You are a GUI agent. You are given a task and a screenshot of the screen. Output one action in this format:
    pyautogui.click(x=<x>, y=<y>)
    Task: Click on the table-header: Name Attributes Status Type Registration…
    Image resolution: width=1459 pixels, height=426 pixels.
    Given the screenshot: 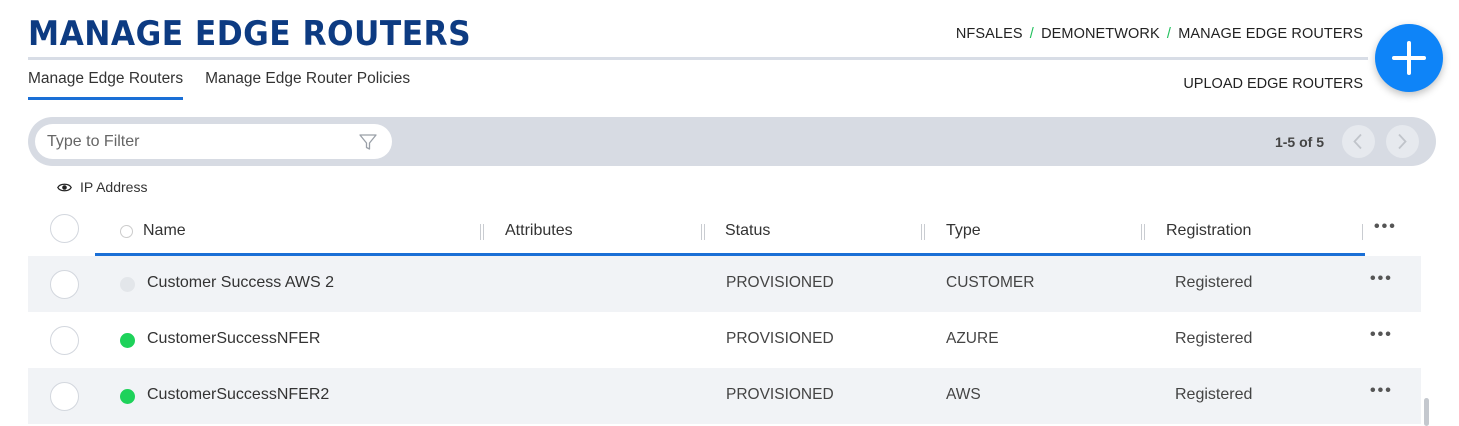 What is the action you would take?
    pyautogui.click(x=724, y=234)
    